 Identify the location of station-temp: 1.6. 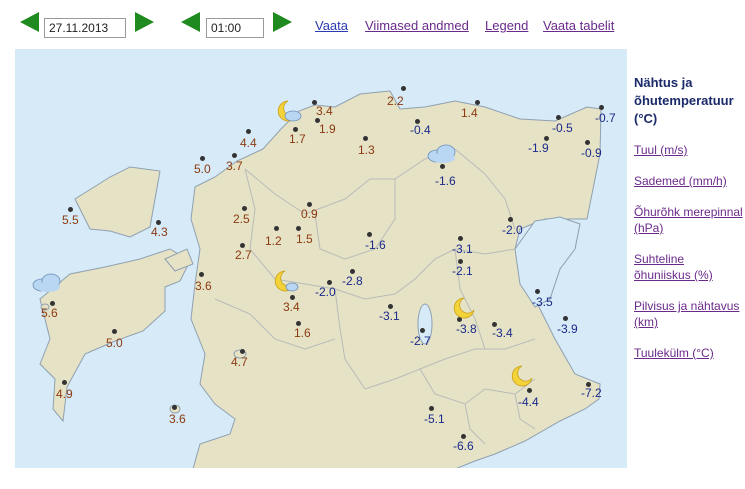
(302, 333).